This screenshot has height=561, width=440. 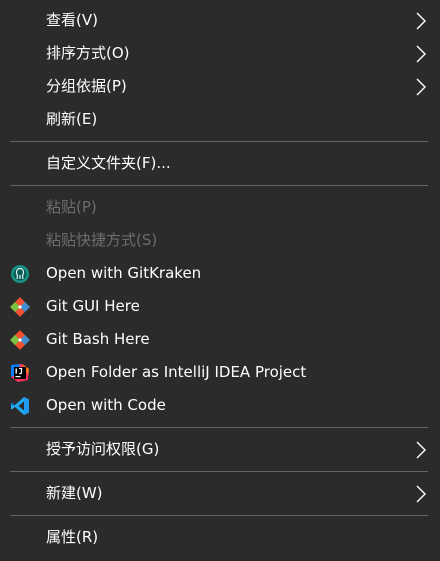 What do you see at coordinates (72, 20) in the screenshot?
I see `menu-item-view-label: 查看(V)` at bounding box center [72, 20].